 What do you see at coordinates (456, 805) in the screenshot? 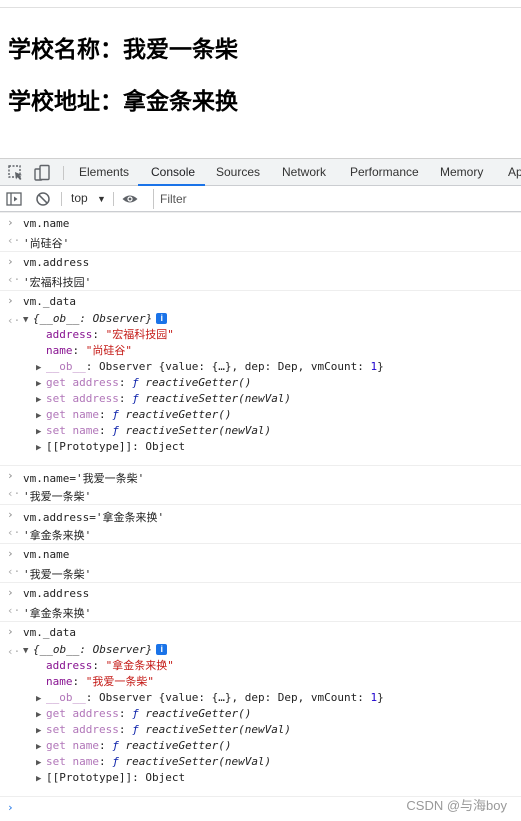
I see `watermark: CSDN @与海boy` at bounding box center [456, 805].